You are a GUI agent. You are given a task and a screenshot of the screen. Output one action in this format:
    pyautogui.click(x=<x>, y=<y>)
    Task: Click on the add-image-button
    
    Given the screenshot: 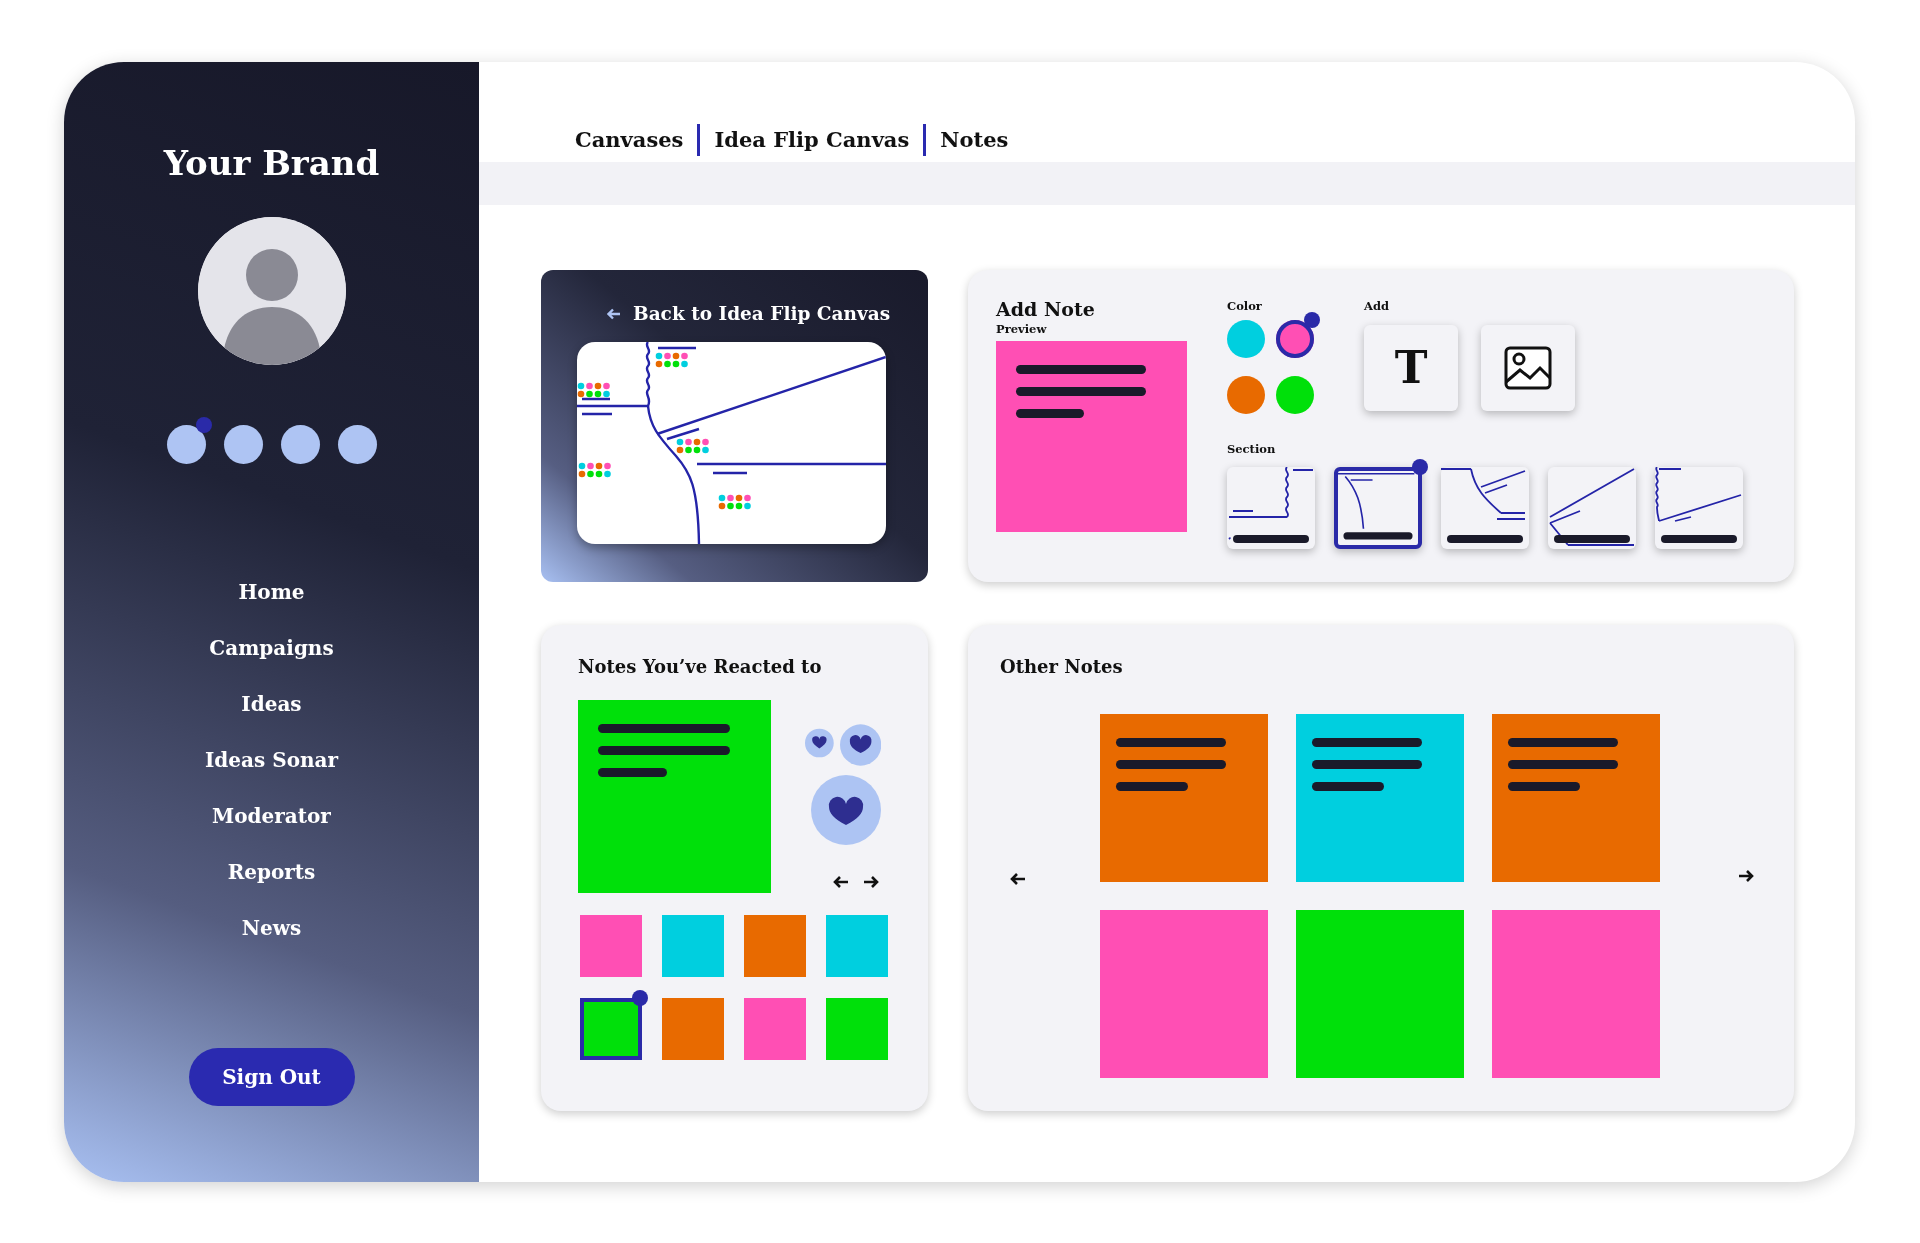 What is the action you would take?
    pyautogui.click(x=1528, y=368)
    